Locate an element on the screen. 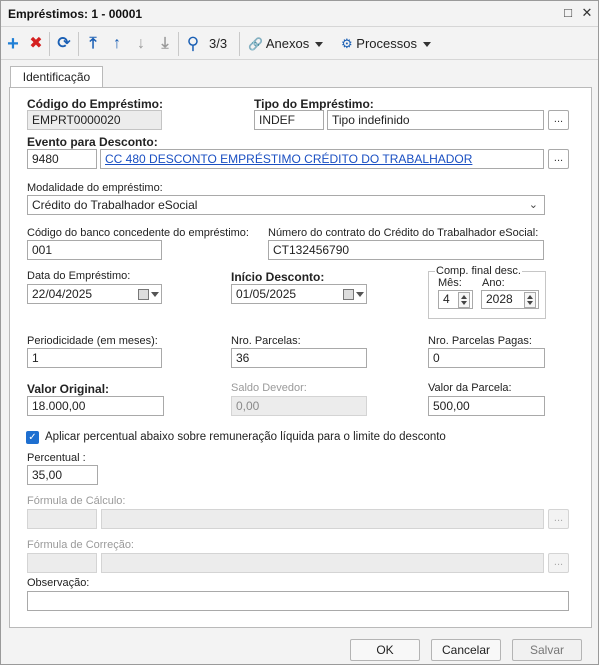  evento-desconto-label: Evento para Desconto: is located at coordinates (92, 142).